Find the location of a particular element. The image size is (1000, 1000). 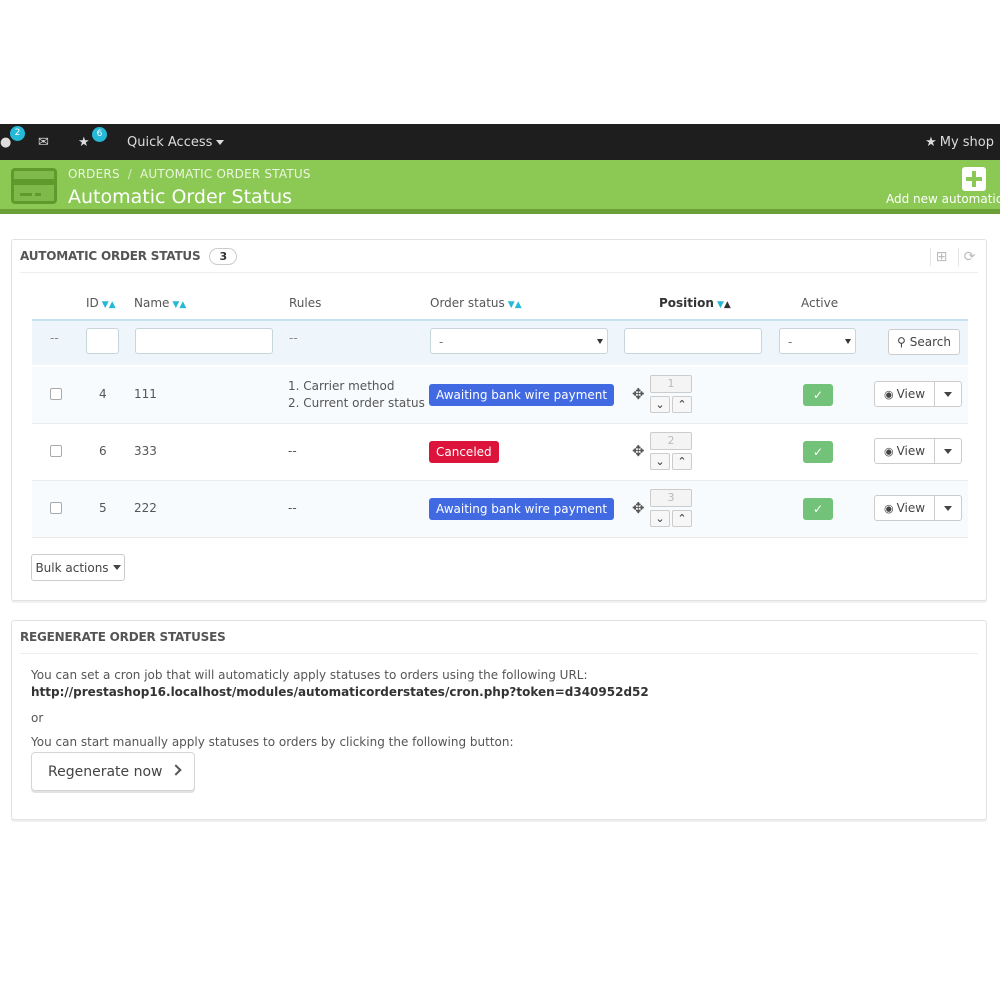

panel-heading: REGENERATE ORDER STATUSES is located at coordinates (123, 637).